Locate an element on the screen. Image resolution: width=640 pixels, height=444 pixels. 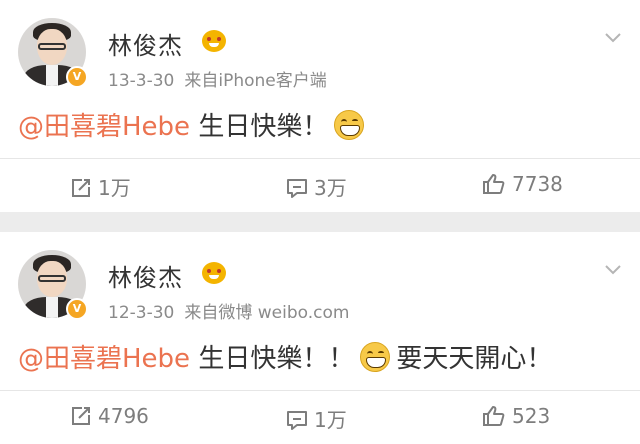
post-date: 13-3-30 is located at coordinates (141, 81).